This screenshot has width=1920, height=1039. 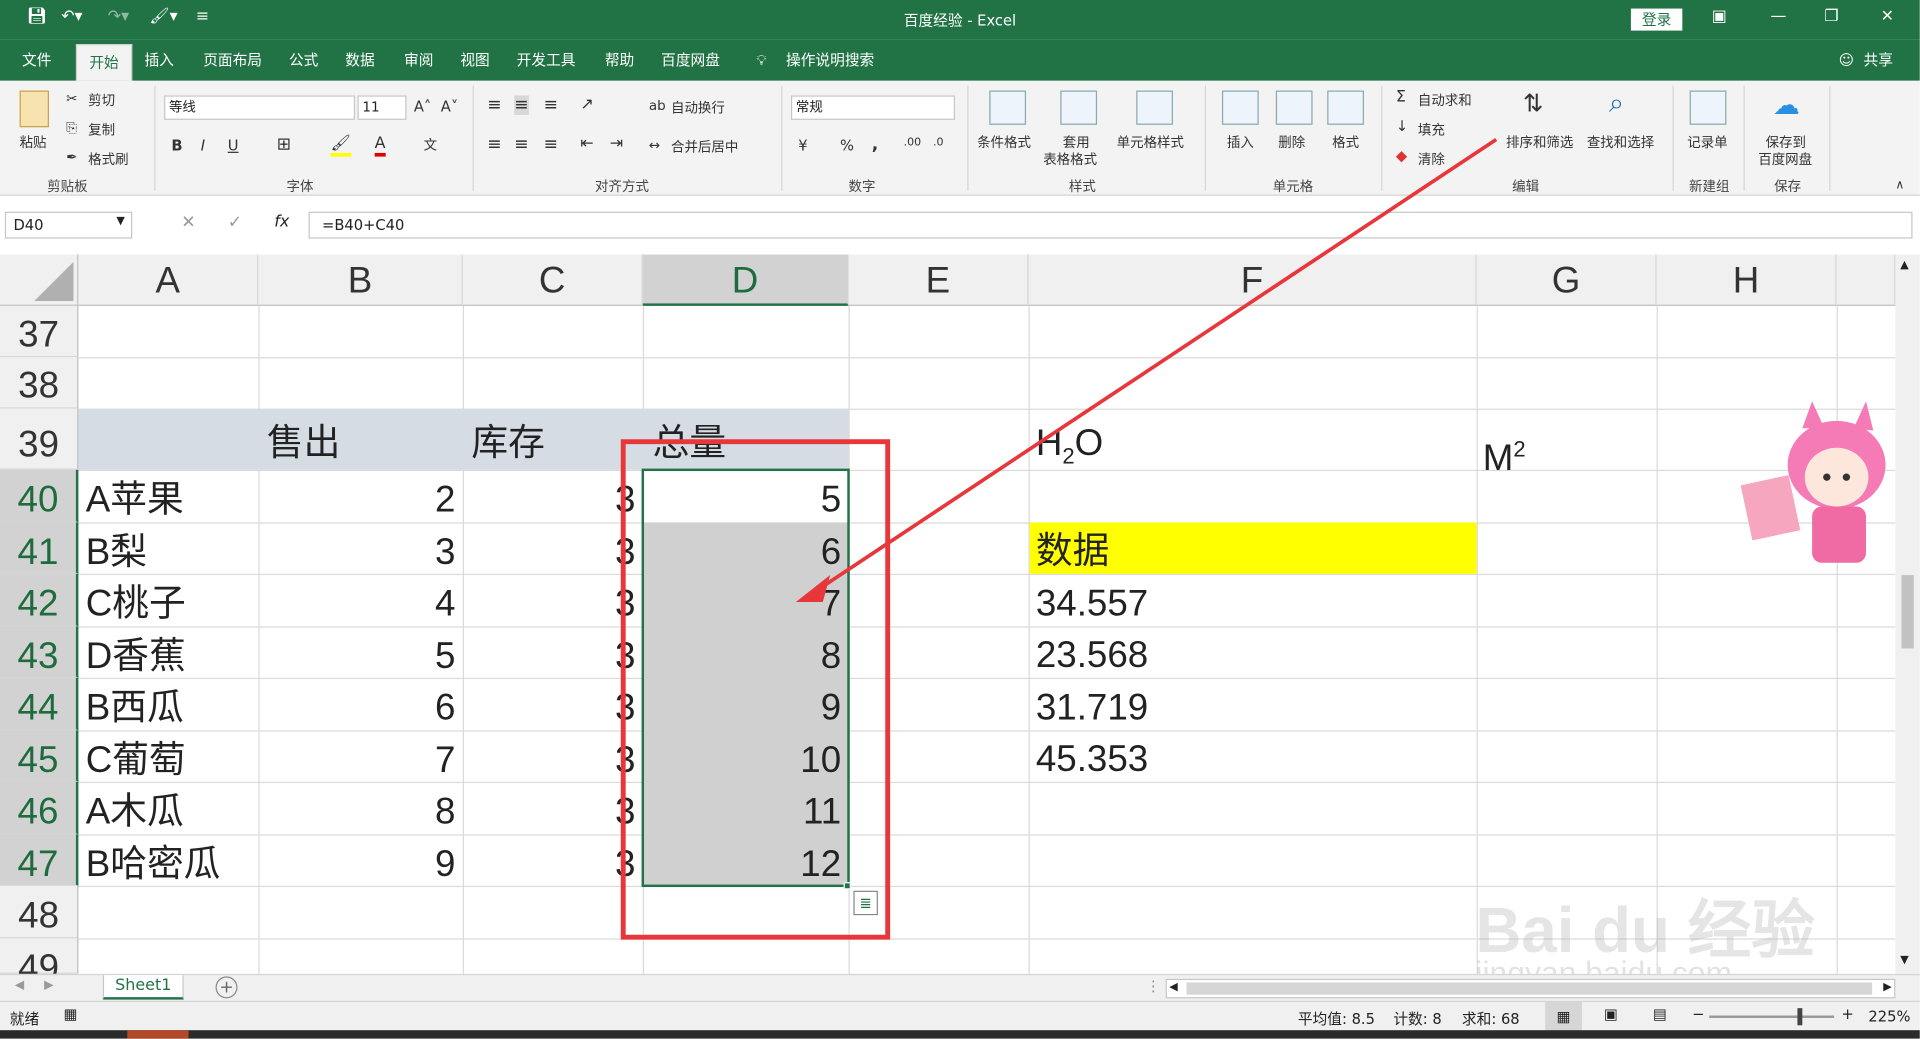 What do you see at coordinates (232, 60) in the screenshot?
I see `tab-page-layout: 页面布局` at bounding box center [232, 60].